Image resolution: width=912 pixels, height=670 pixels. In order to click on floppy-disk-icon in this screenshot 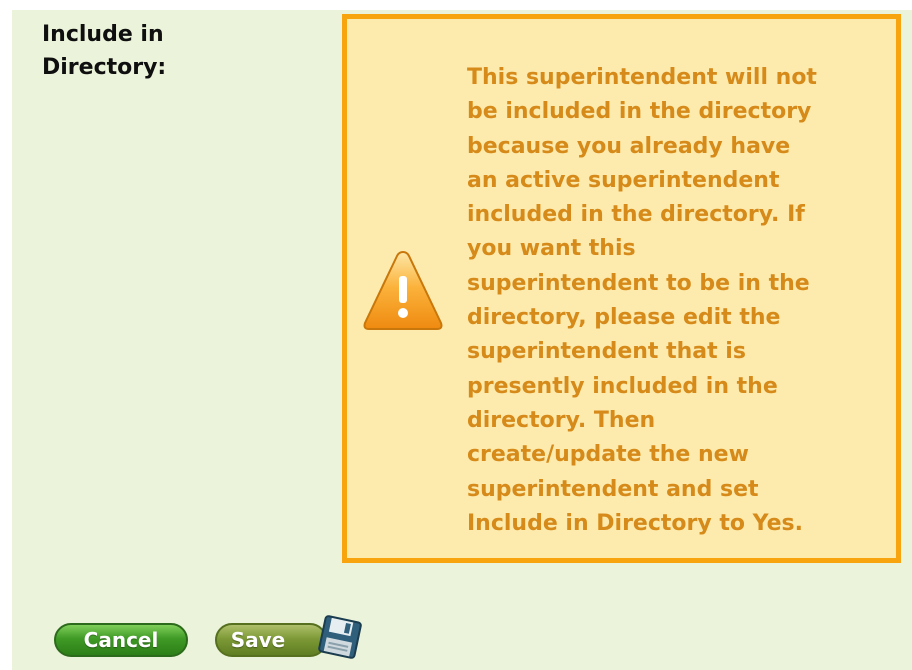, I will do `click(340, 637)`.